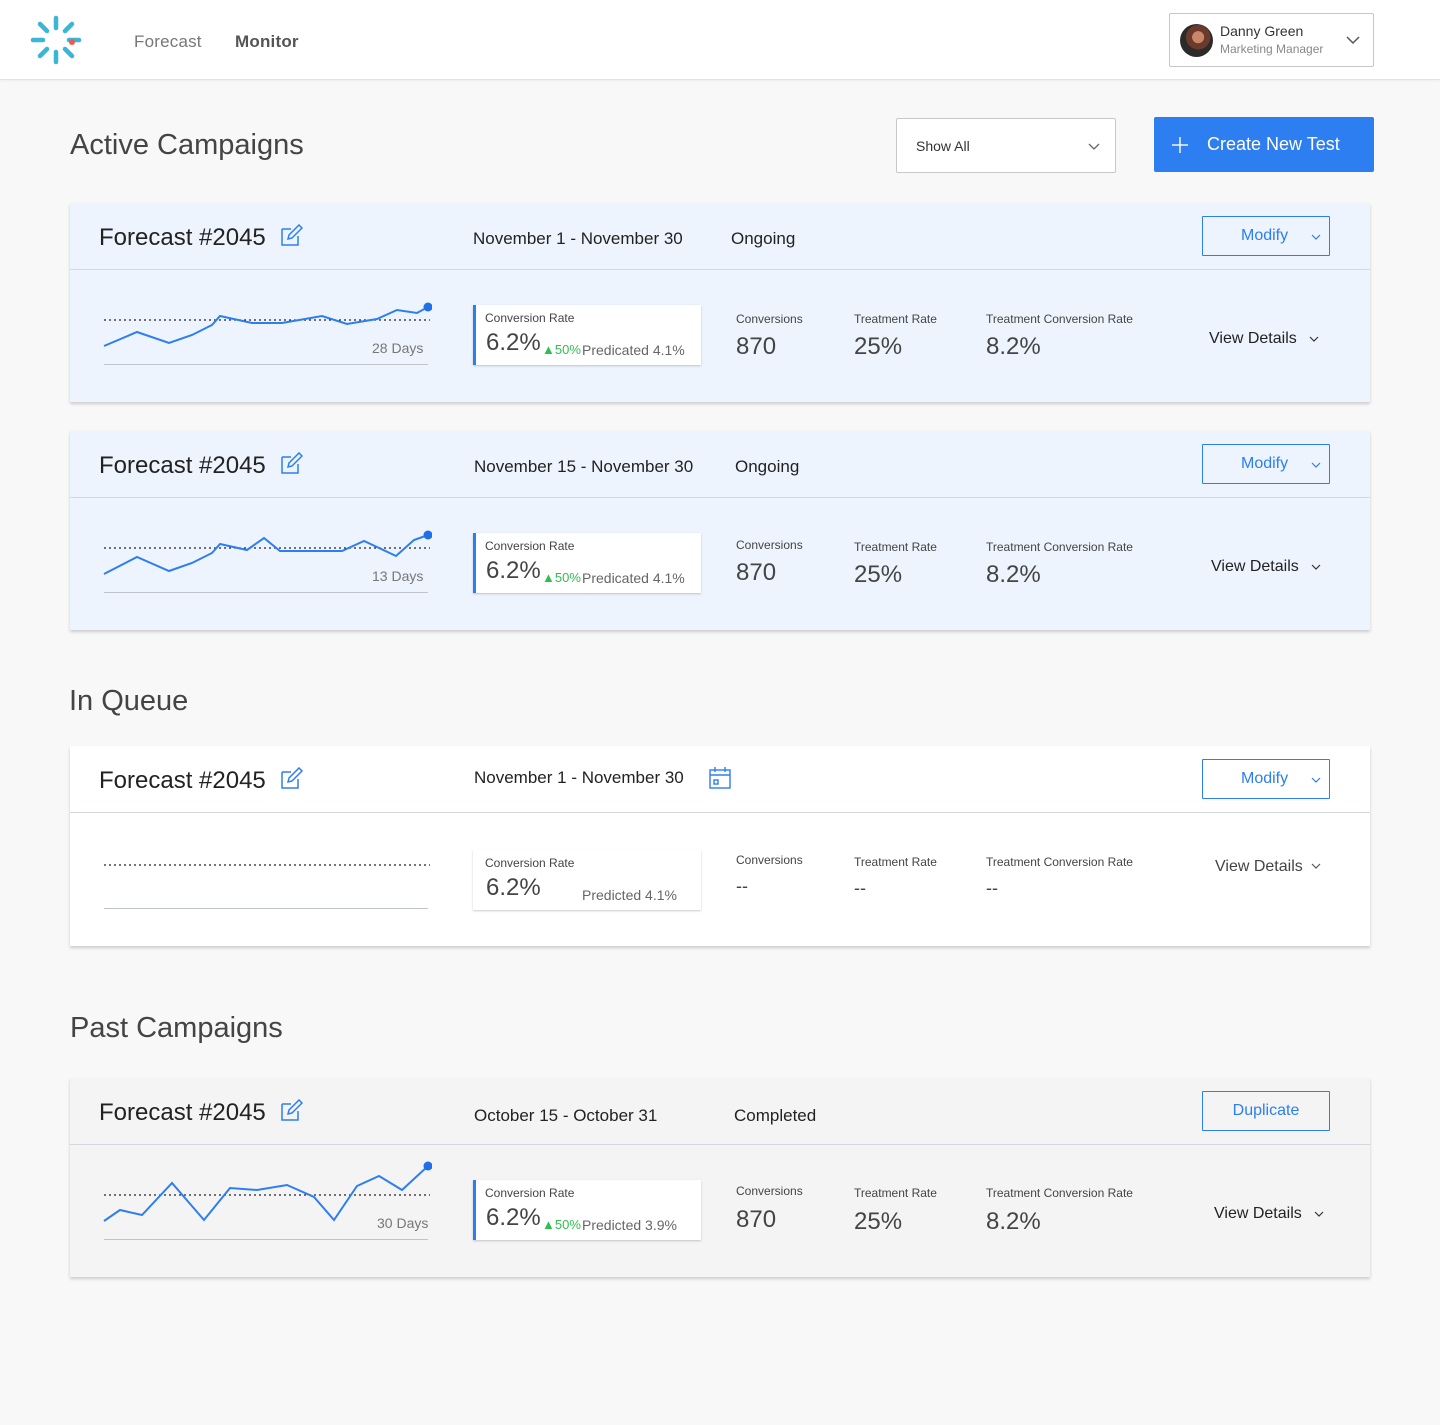  What do you see at coordinates (775, 1115) in the screenshot?
I see `campaign-status: Completed` at bounding box center [775, 1115].